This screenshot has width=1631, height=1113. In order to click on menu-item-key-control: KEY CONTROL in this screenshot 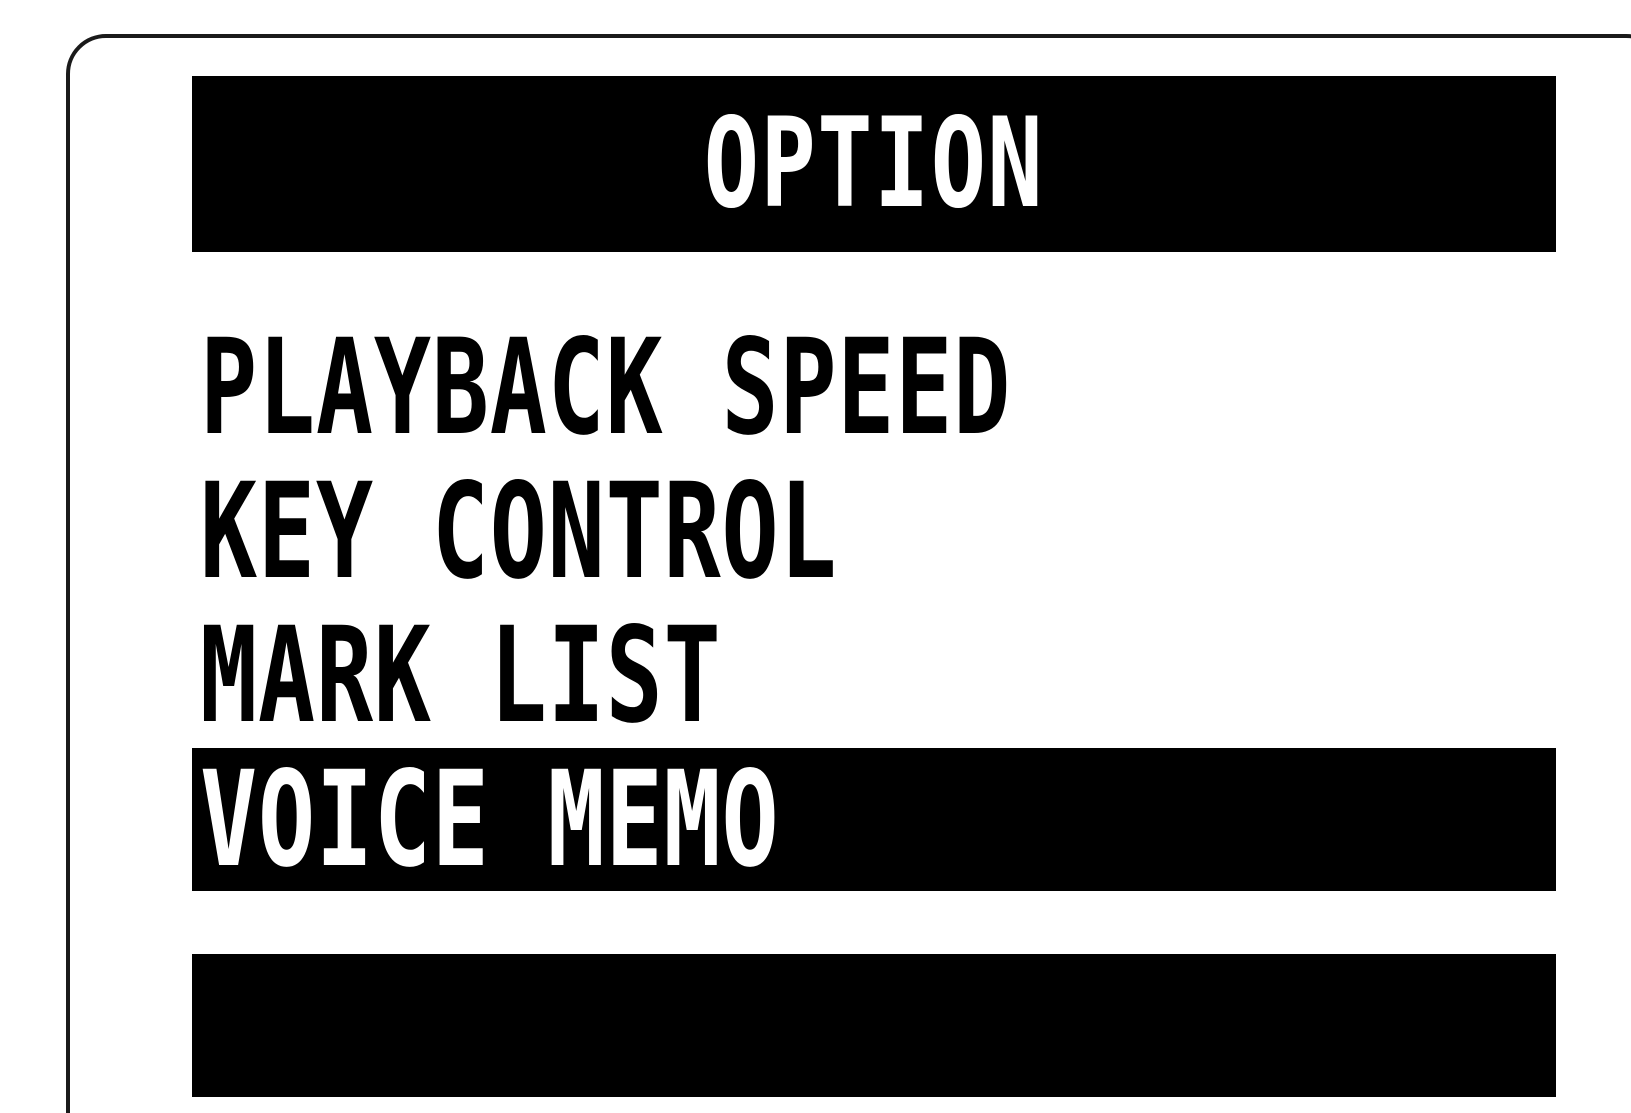, I will do `click(874, 531)`.